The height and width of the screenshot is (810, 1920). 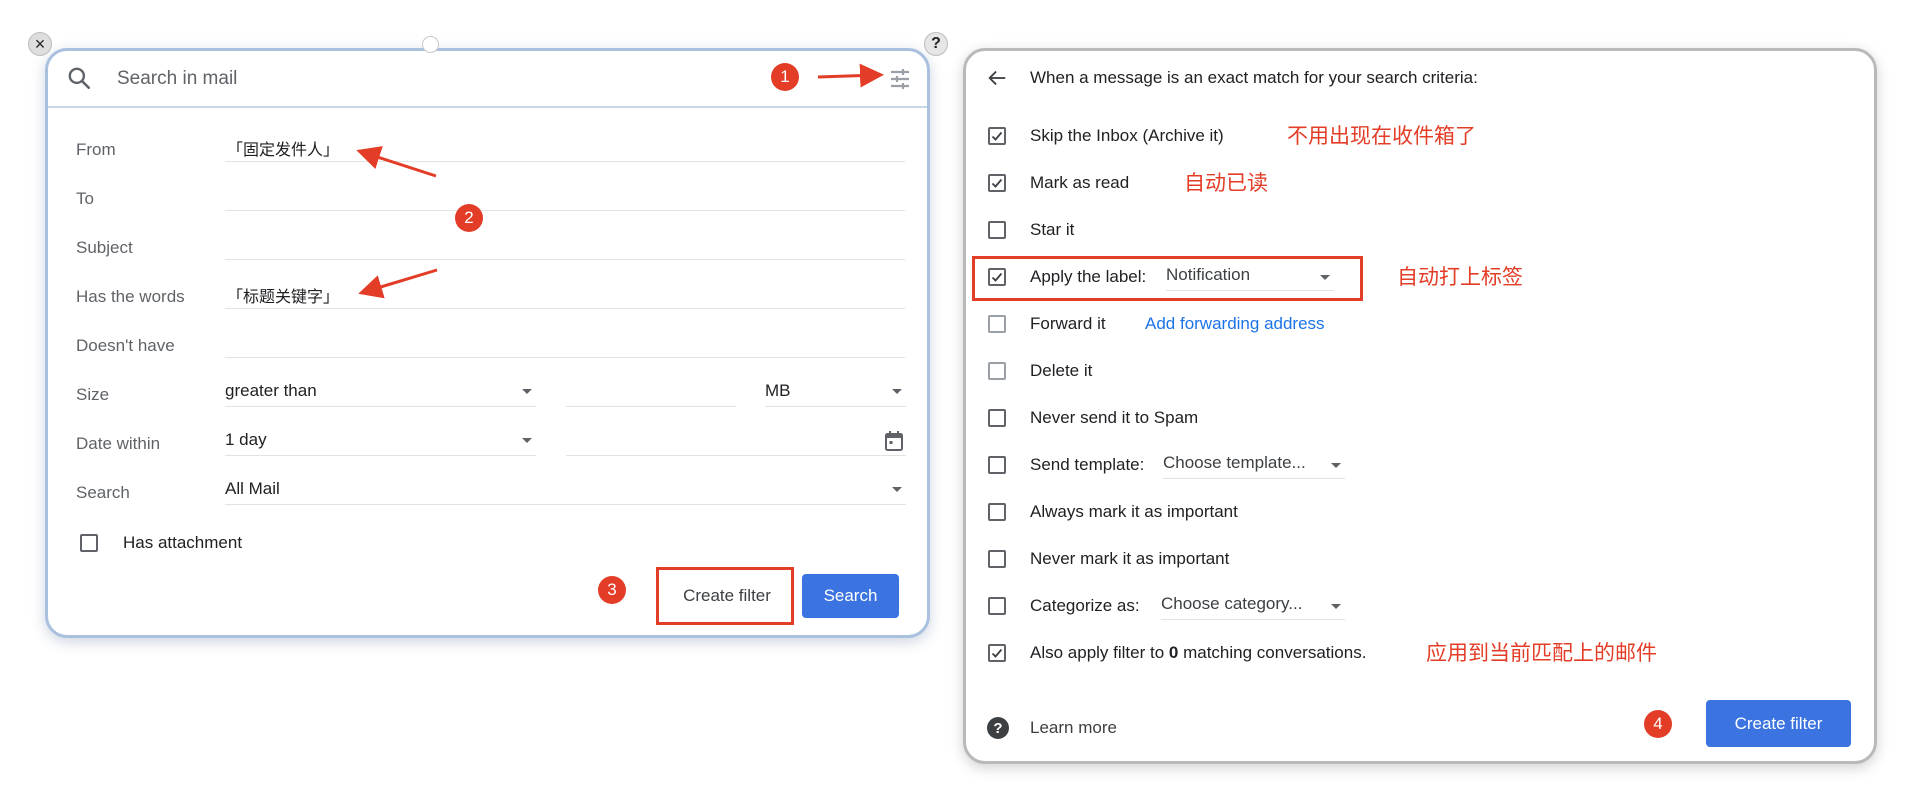 What do you see at coordinates (997, 465) in the screenshot?
I see `send-template-checkbox` at bounding box center [997, 465].